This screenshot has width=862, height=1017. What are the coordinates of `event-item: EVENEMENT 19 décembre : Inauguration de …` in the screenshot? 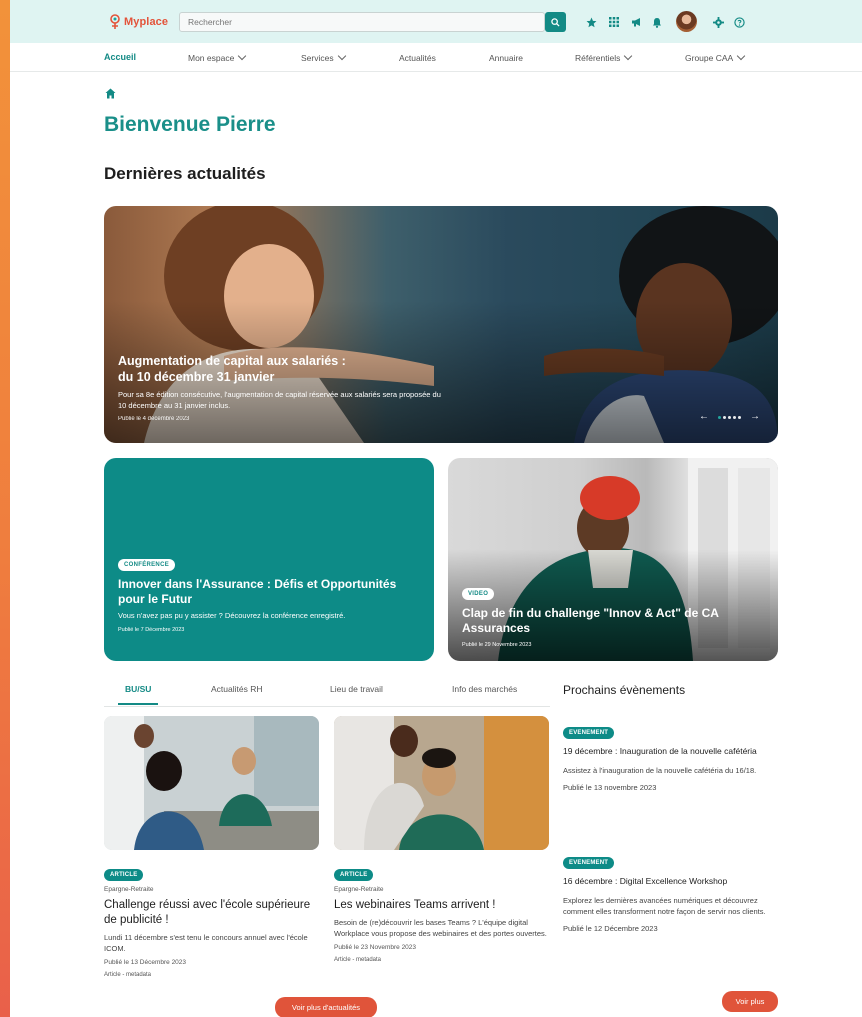 It's located at (670, 756).